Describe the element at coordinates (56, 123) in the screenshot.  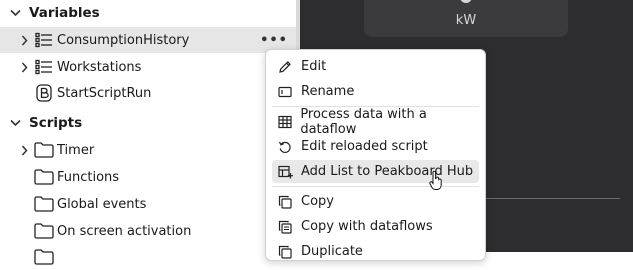
I see `section-label: Scripts` at that location.